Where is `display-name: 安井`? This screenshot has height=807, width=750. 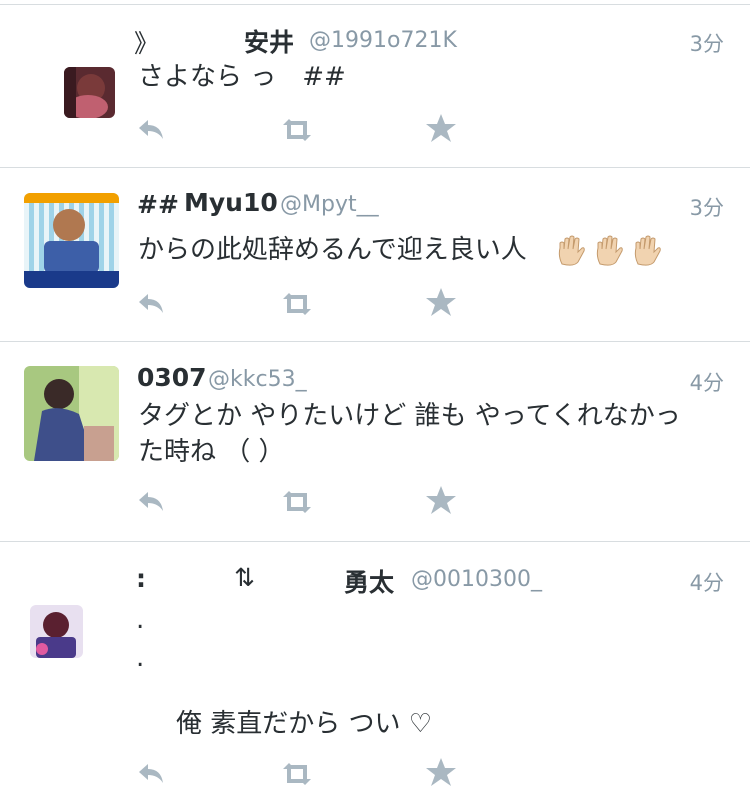 display-name: 安井 is located at coordinates (269, 41).